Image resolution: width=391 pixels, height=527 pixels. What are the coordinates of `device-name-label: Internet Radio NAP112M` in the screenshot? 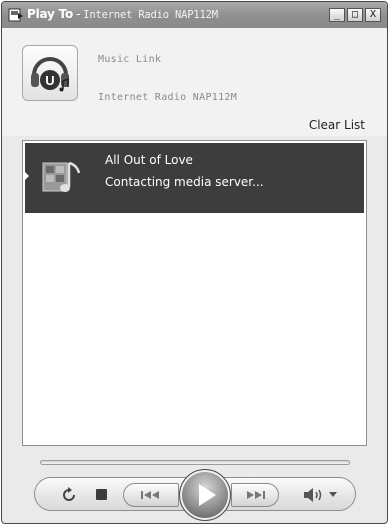 It's located at (168, 97).